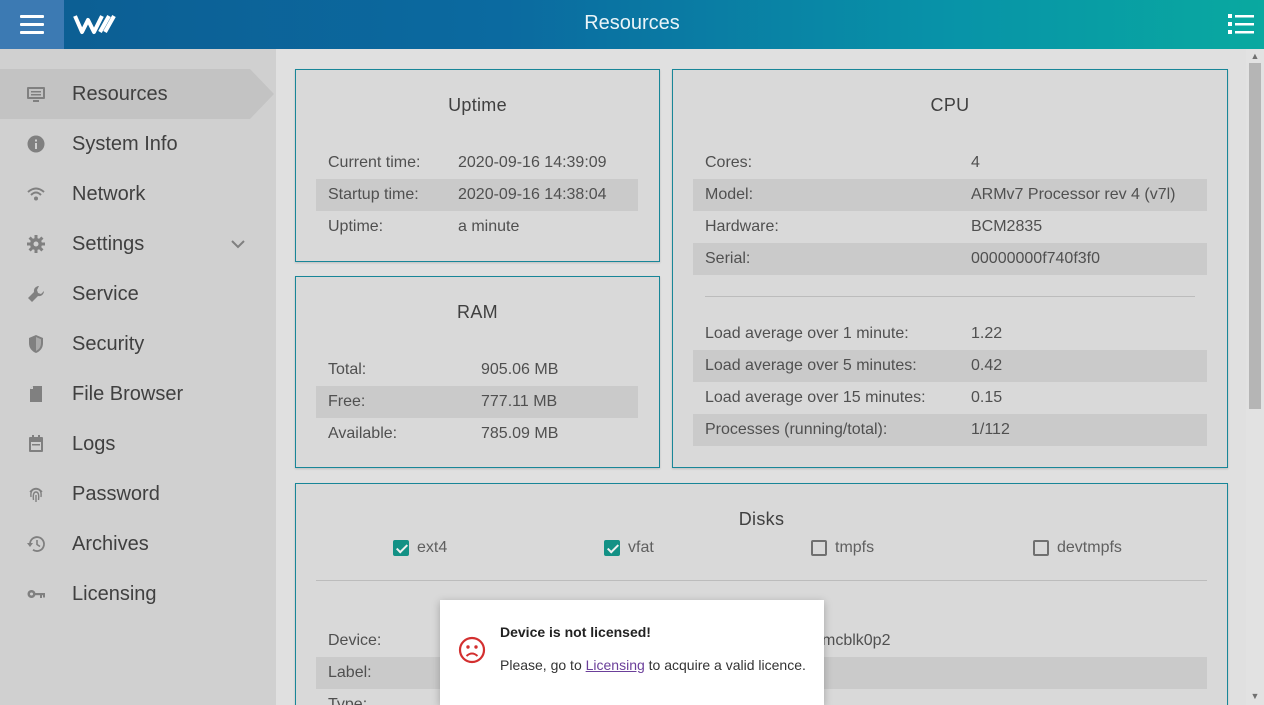 The height and width of the screenshot is (705, 1264). What do you see at coordinates (489, 226) in the screenshot?
I see `row-value: a minute` at bounding box center [489, 226].